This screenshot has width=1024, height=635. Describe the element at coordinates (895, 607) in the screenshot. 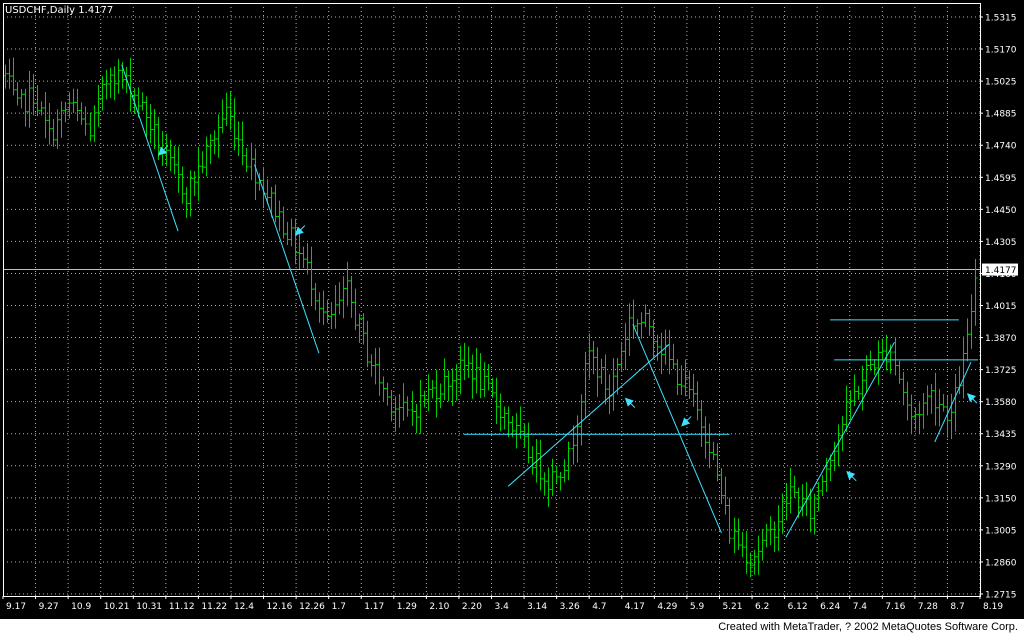

I see `x-tick-label: 7.16` at that location.